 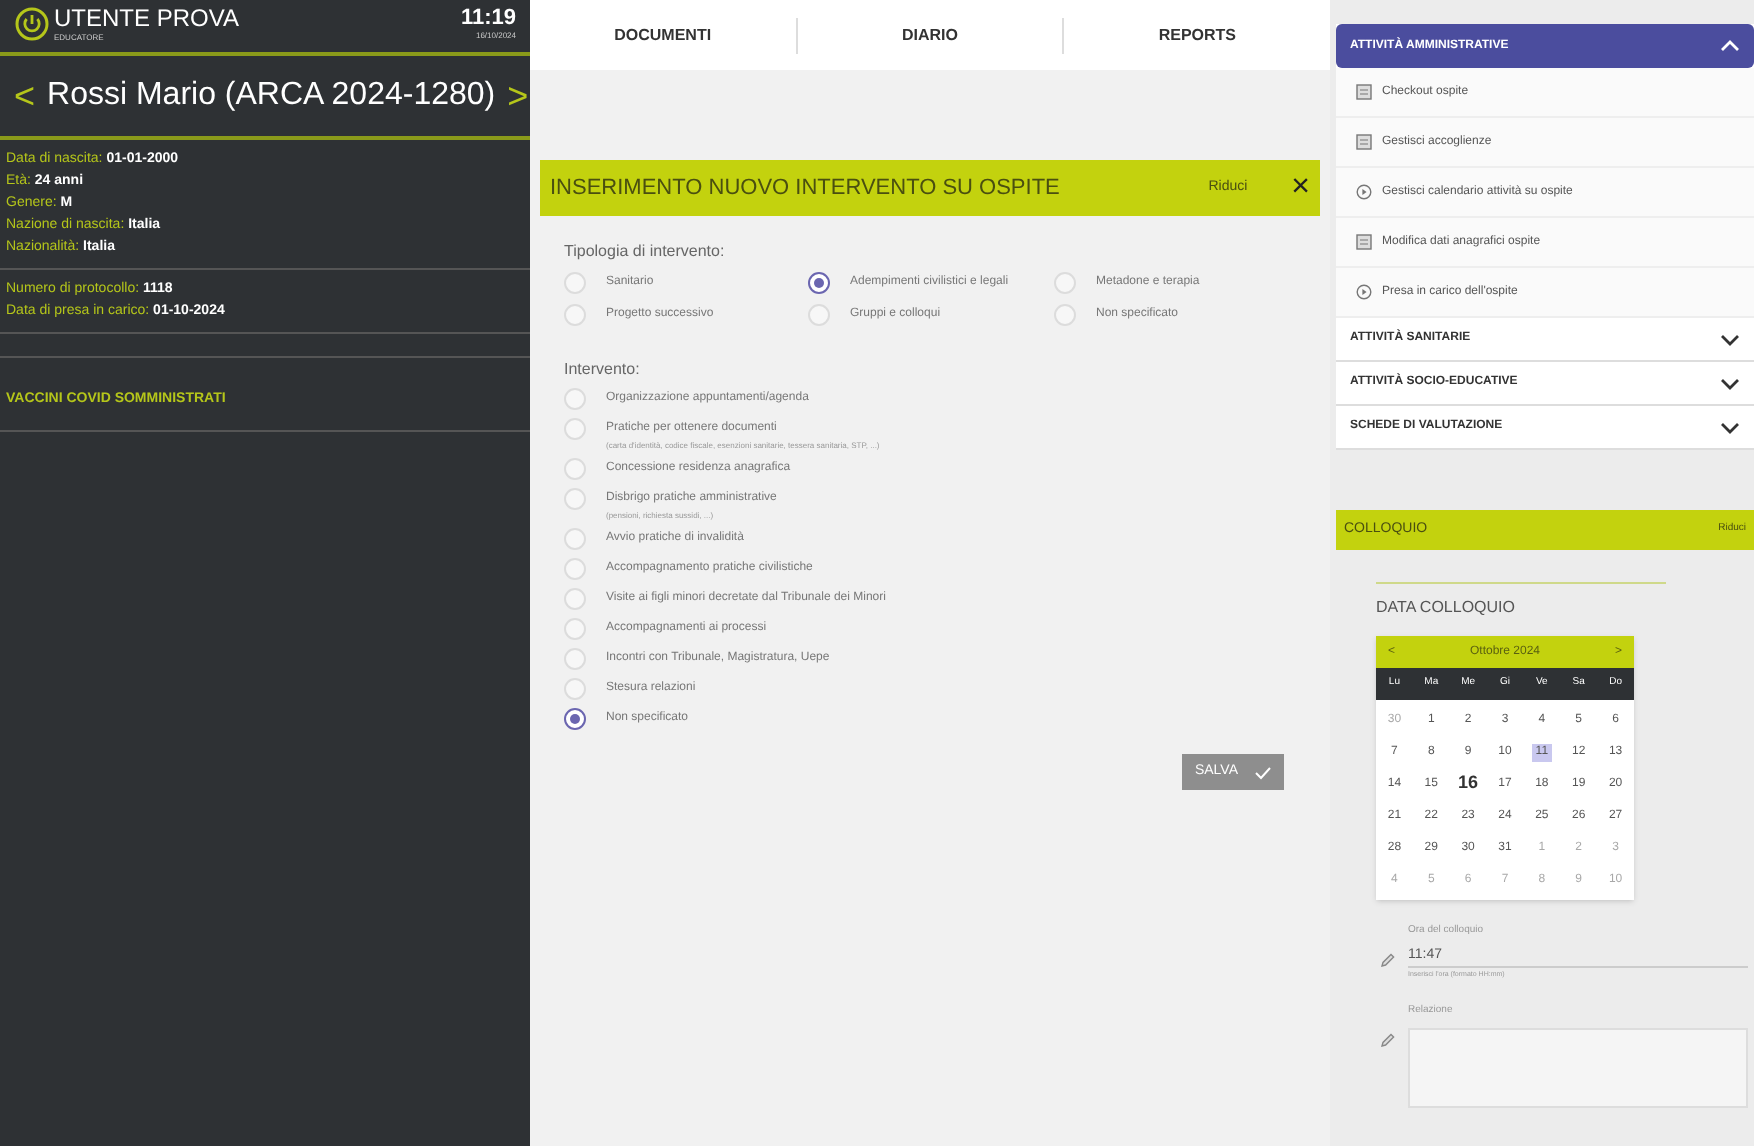 I want to click on power-icon, so click(x=32, y=24).